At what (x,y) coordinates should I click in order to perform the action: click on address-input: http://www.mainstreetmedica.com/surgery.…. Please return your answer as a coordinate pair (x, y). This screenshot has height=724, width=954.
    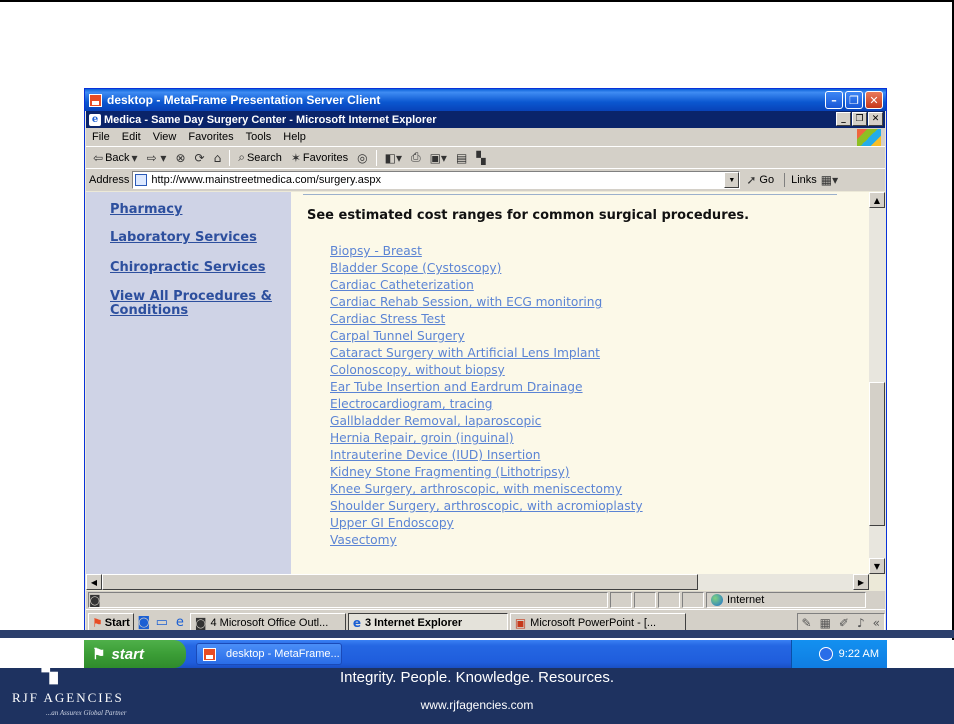
    Looking at the image, I should click on (436, 180).